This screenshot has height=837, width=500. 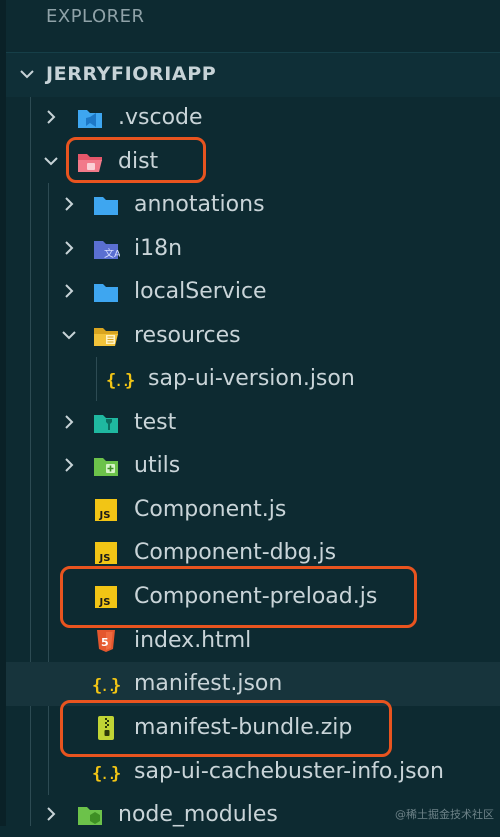 I want to click on tree-item-label: resources, so click(x=187, y=335).